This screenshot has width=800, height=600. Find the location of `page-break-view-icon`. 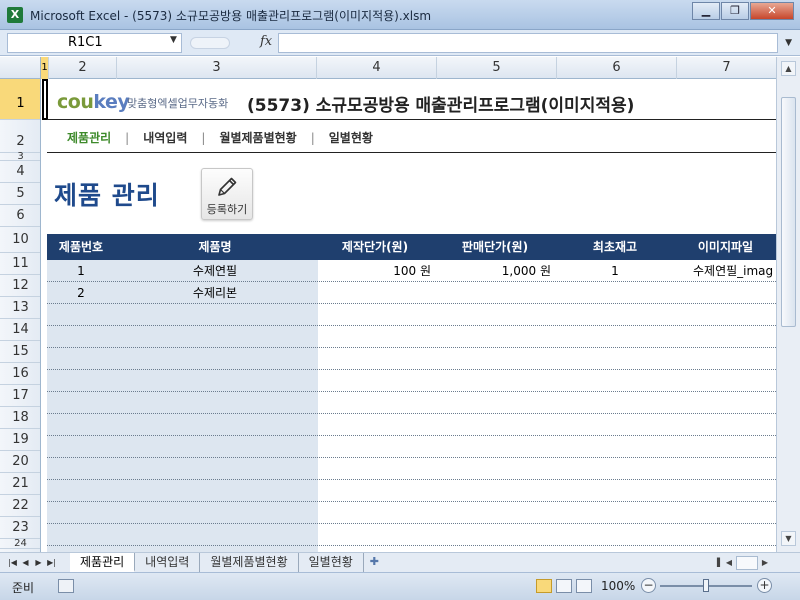

page-break-view-icon is located at coordinates (584, 586).